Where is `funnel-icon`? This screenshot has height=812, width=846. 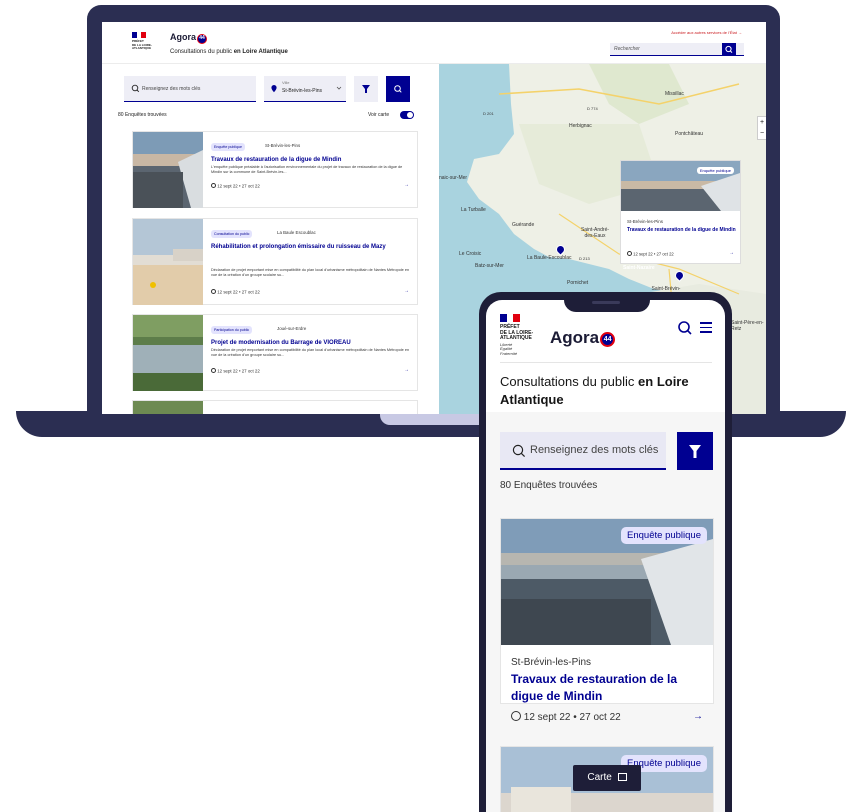
funnel-icon is located at coordinates (366, 89).